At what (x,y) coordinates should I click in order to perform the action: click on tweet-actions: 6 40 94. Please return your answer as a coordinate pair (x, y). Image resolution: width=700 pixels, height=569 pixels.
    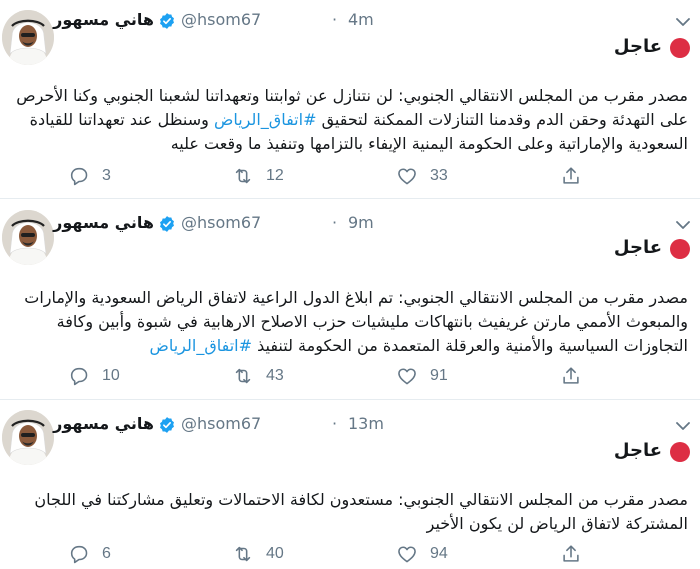
    Looking at the image, I should click on (350, 554).